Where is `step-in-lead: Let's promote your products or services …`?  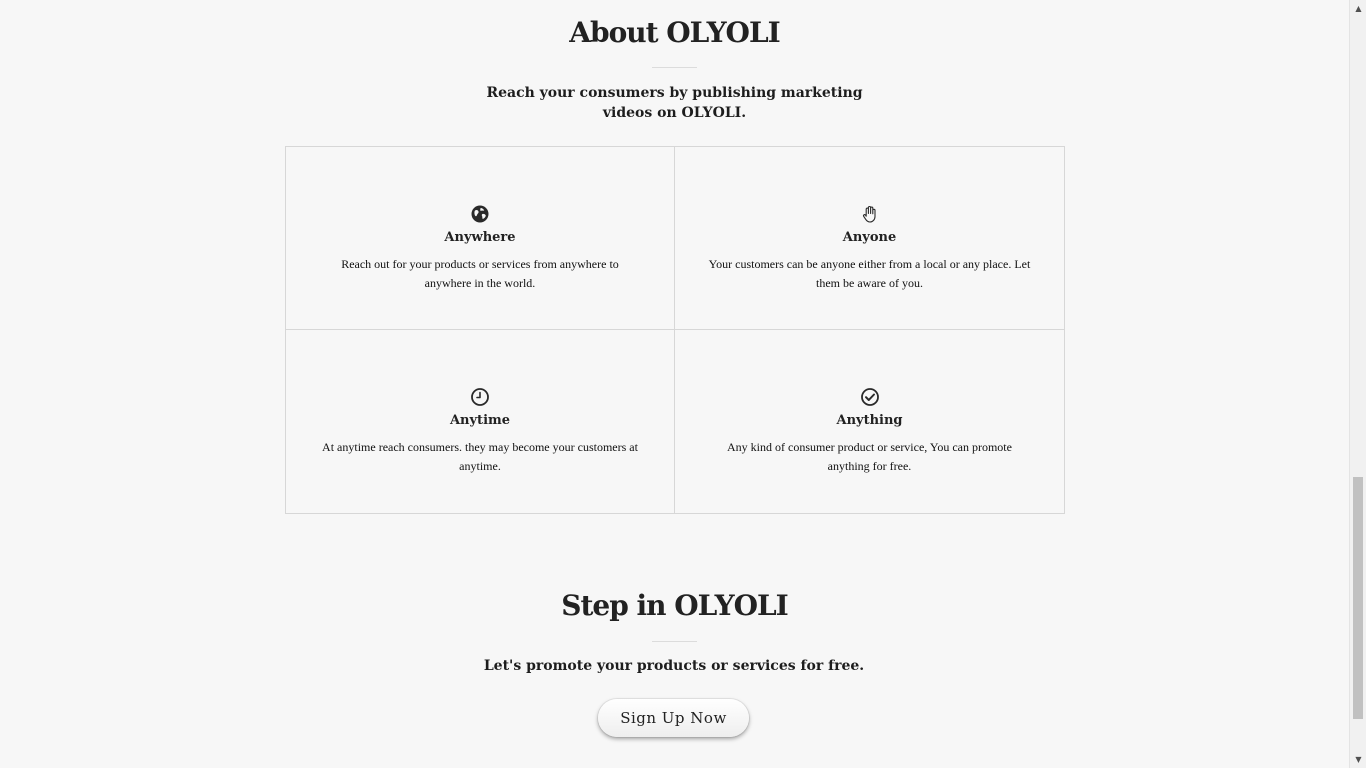 step-in-lead: Let's promote your products or services … is located at coordinates (674, 666).